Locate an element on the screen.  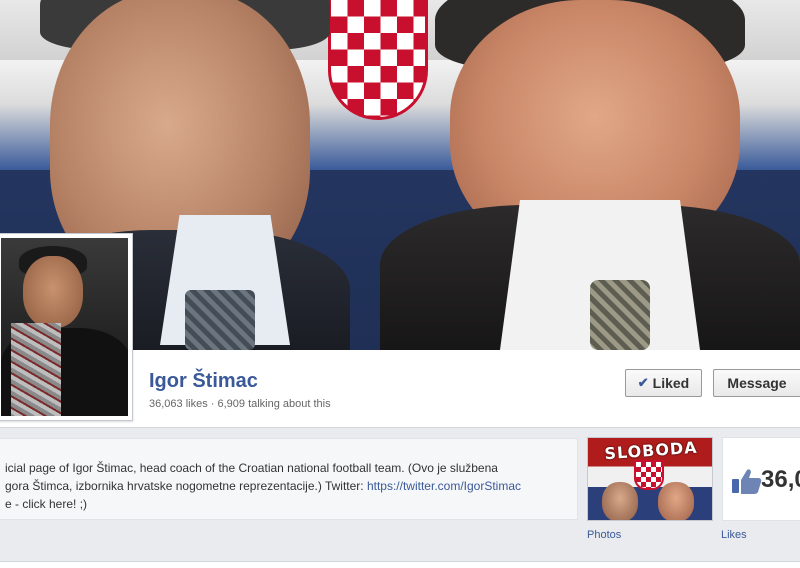
photos-thumbnail-shield is located at coordinates (649, 475).